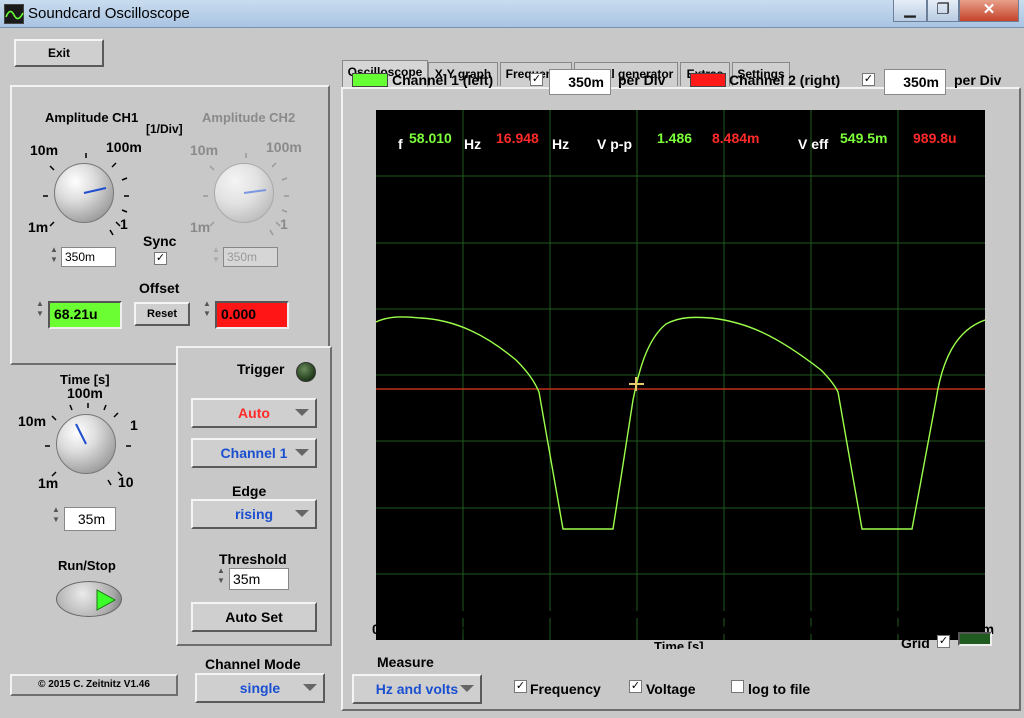 The width and height of the screenshot is (1024, 718). I want to click on ch2-knob-ticks, so click(246, 194).